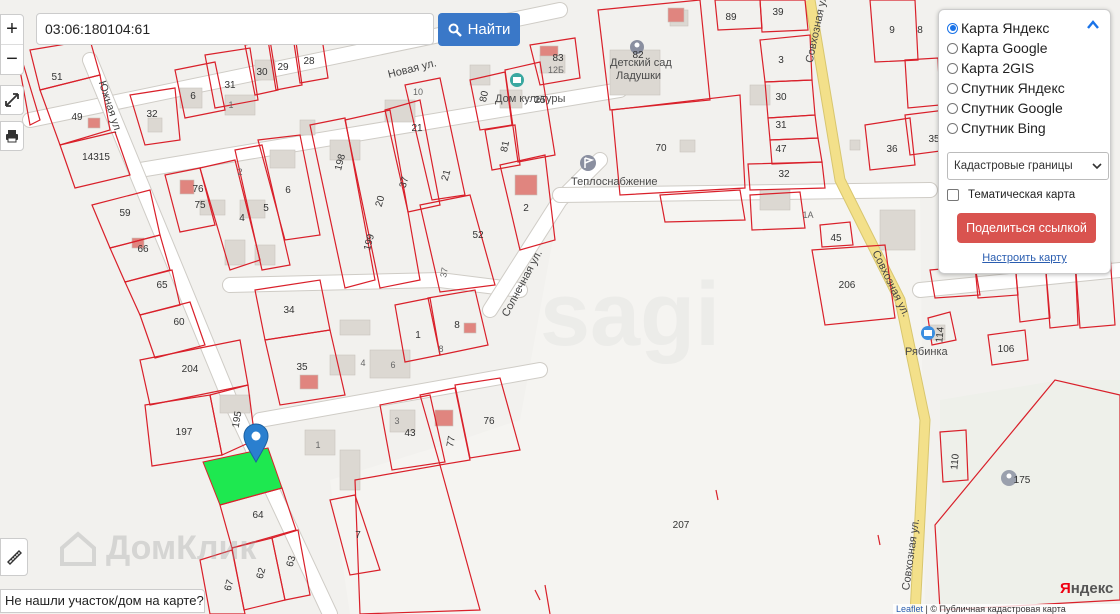  Describe the element at coordinates (1087, 588) in the screenshot. I see `yandex-logo: Яндекс` at that location.